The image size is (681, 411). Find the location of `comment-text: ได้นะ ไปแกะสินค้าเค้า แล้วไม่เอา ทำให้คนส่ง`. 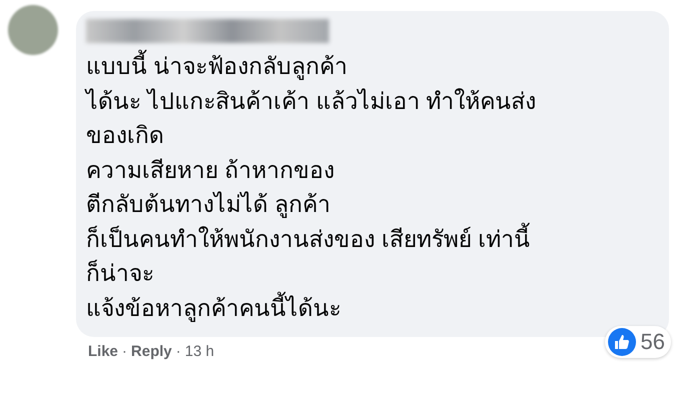

comment-text: ได้นะ ไปแกะสินค้าเค้า แล้วไม่เอา ทำให้คนส่ง is located at coordinates (312, 101).